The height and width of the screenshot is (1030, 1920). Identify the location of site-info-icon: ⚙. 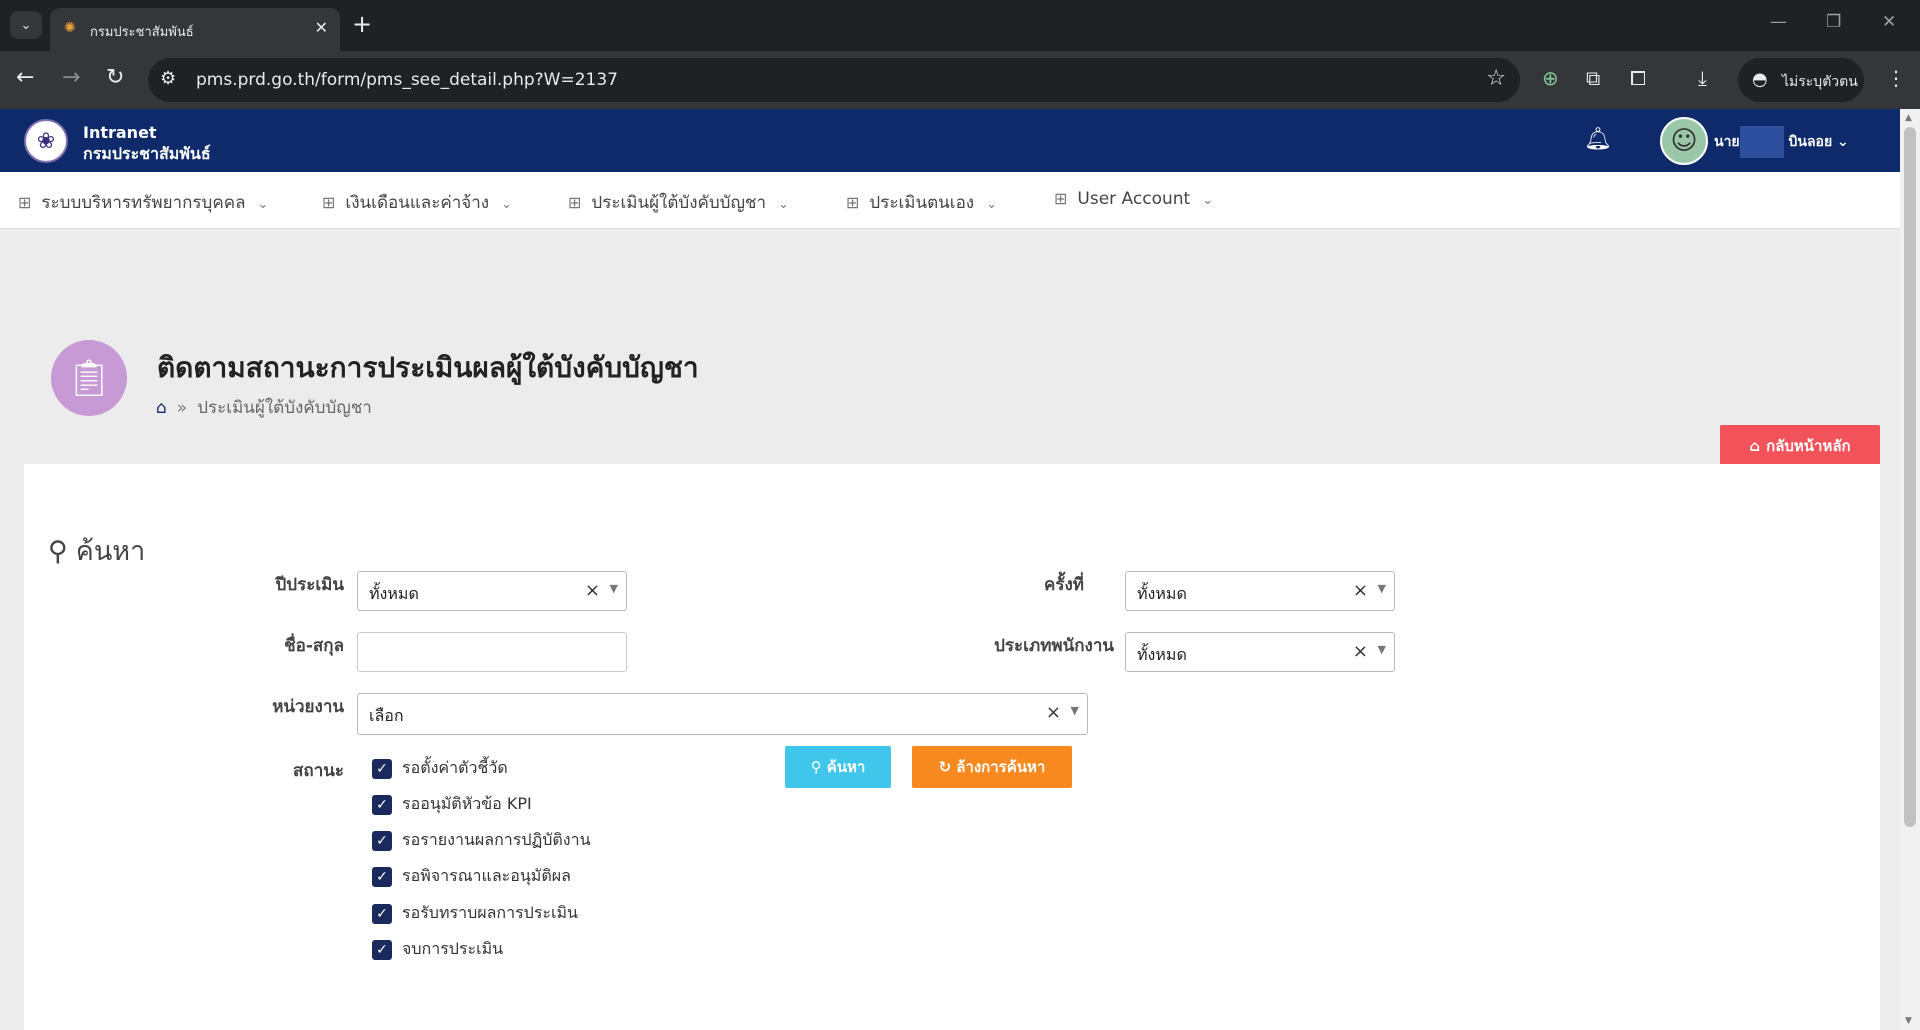
(168, 78).